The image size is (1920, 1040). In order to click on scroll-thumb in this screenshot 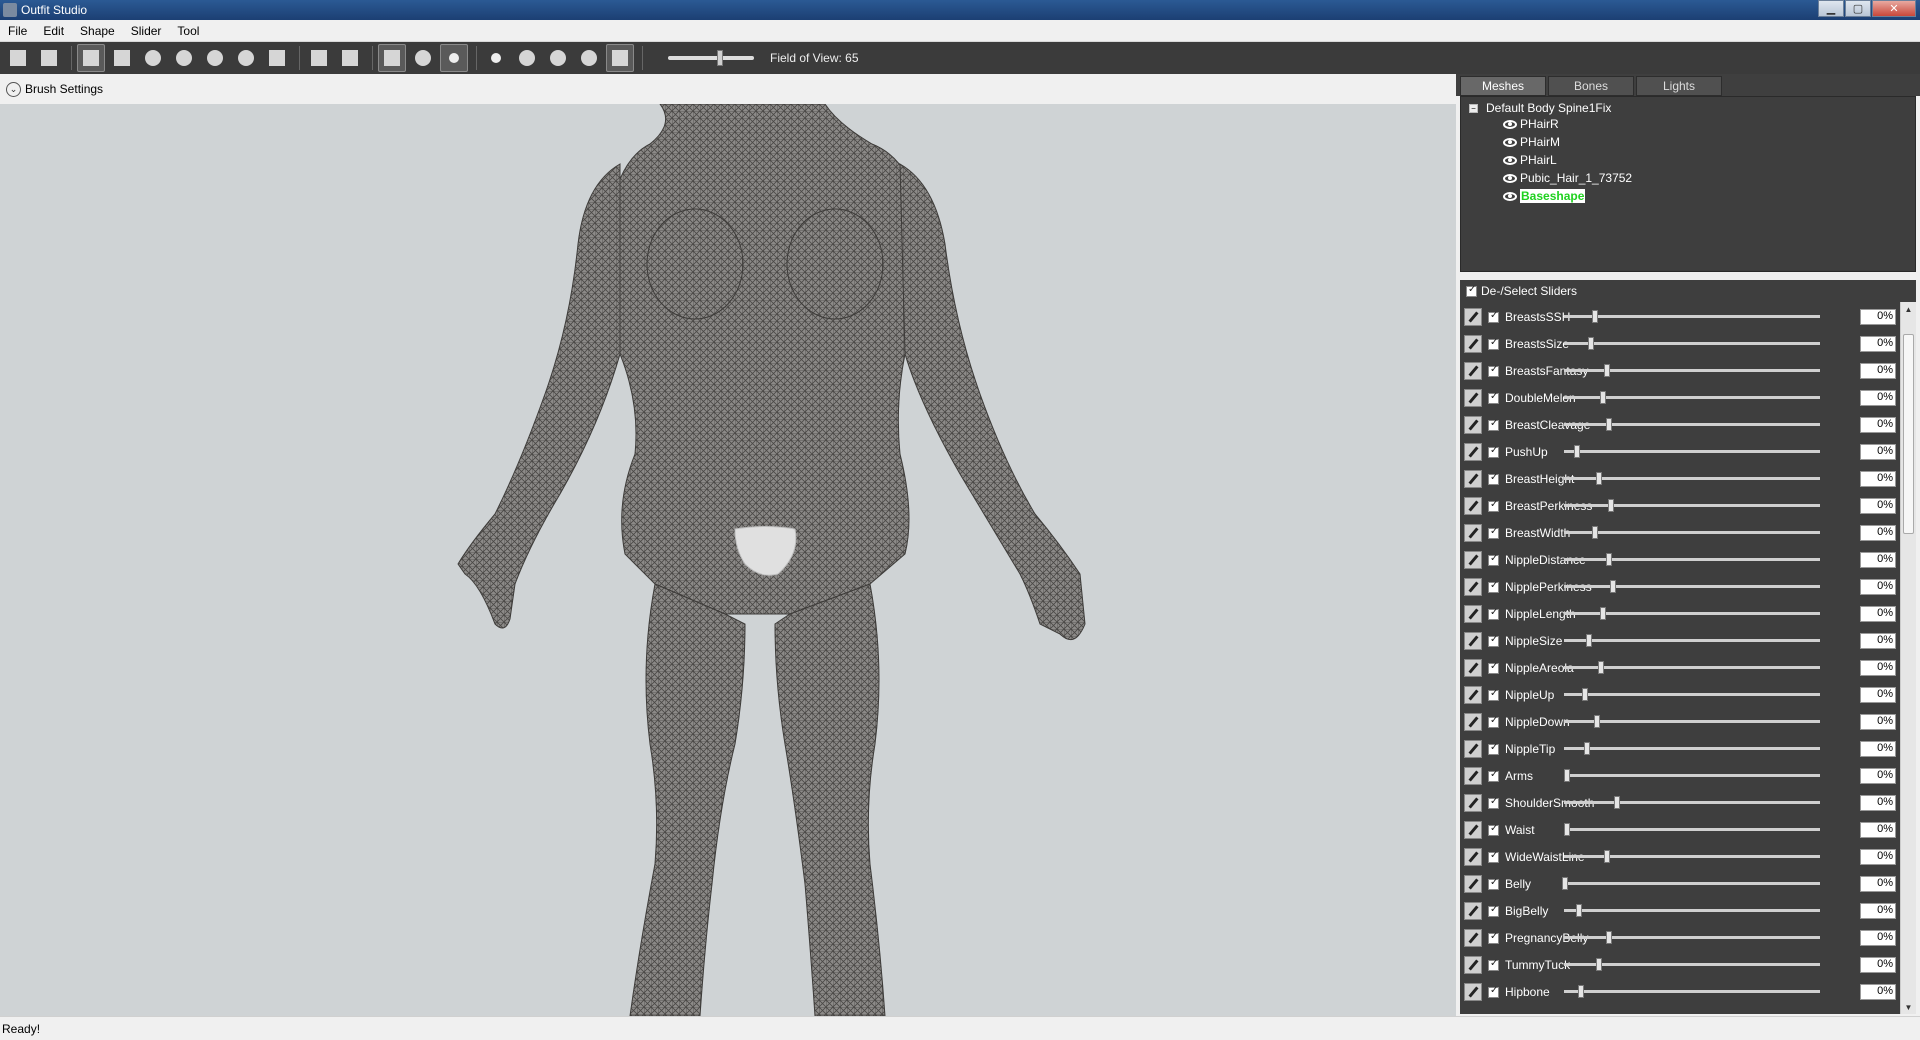, I will do `click(1908, 434)`.